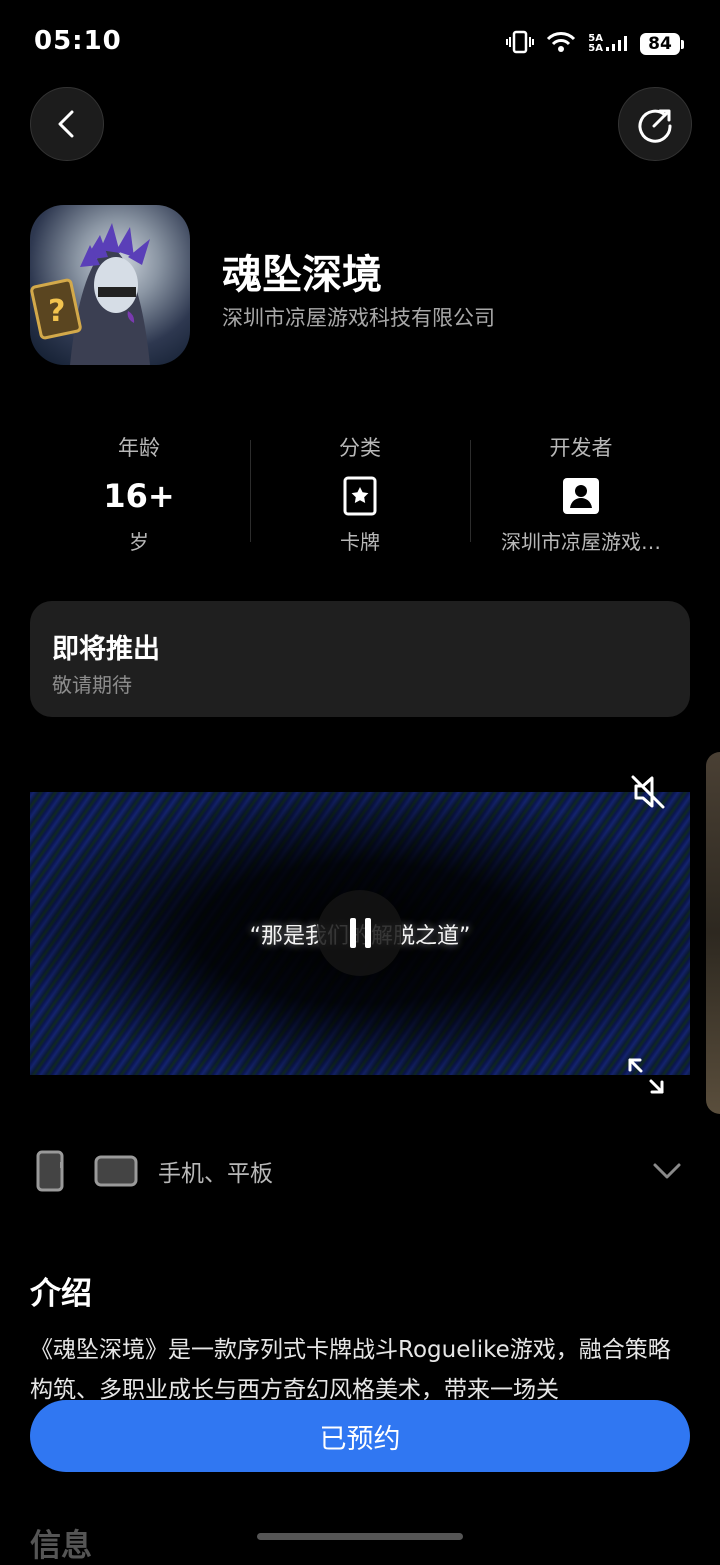 Image resolution: width=720 pixels, height=1565 pixels. Describe the element at coordinates (561, 44) in the screenshot. I see `wifi-icon` at that location.